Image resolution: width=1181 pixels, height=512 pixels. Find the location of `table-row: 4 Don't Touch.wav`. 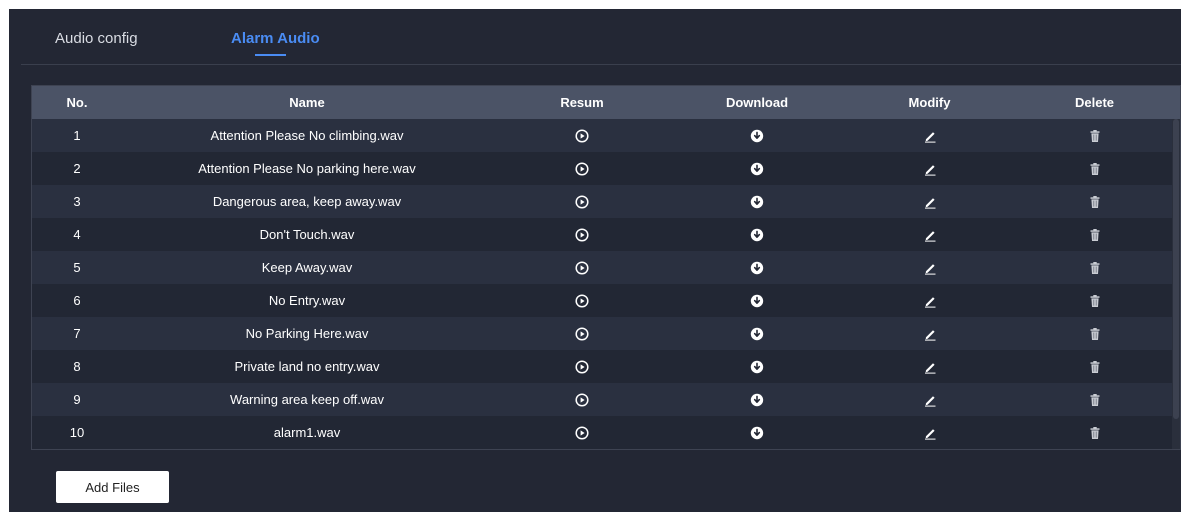

table-row: 4 Don't Touch.wav is located at coordinates (602, 234).